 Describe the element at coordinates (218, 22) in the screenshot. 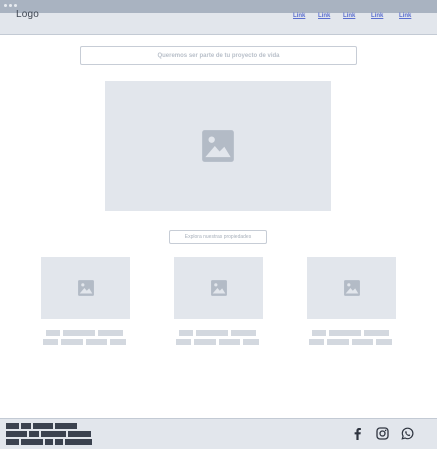

I see `site-header: Logo Link Link Link Link Link` at that location.